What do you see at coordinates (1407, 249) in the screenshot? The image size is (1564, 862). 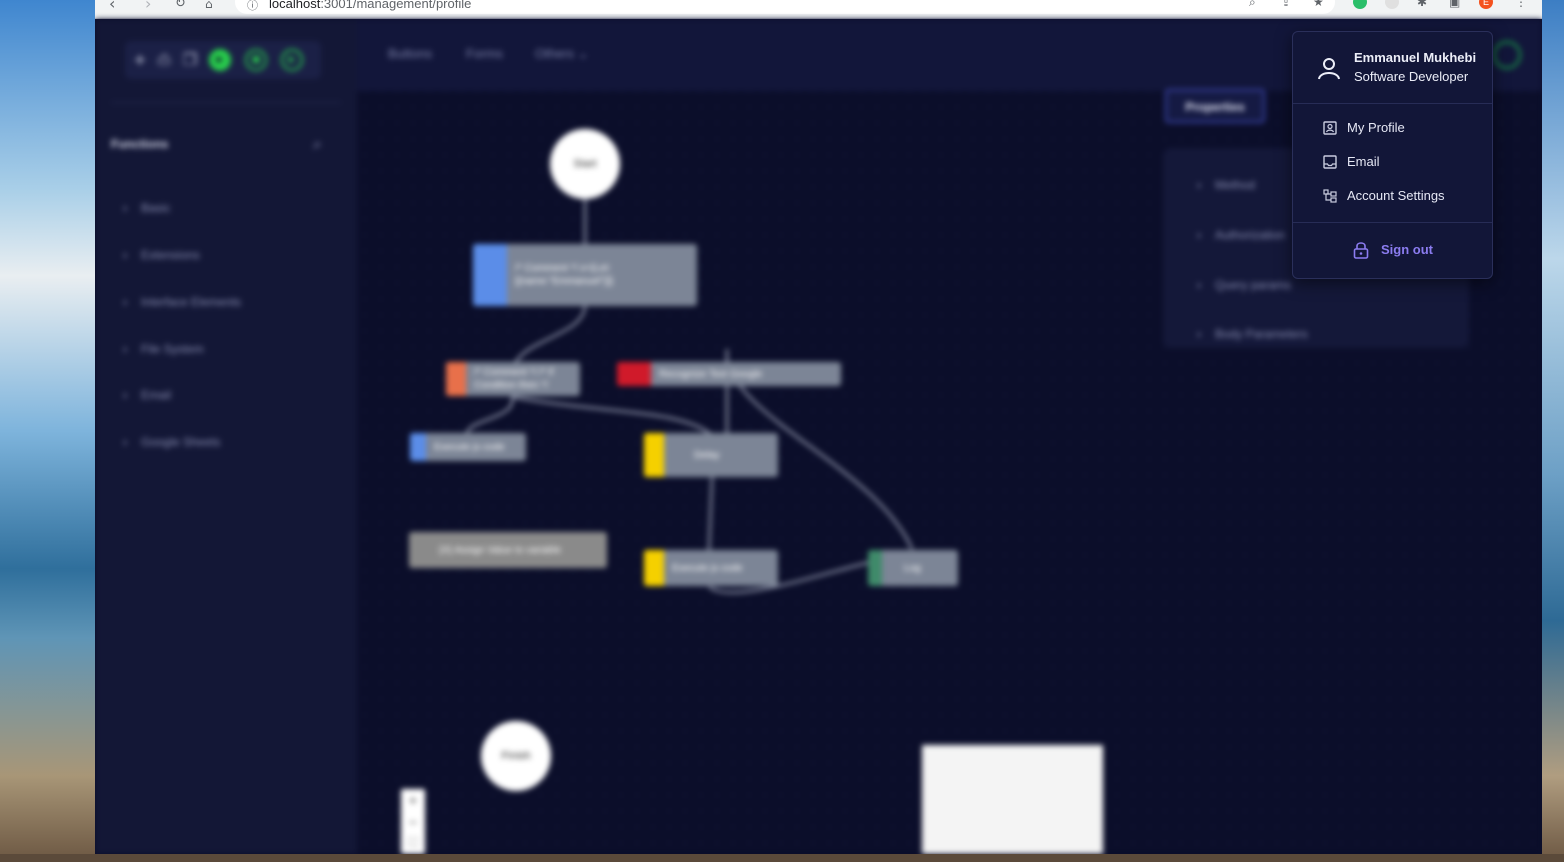 I see `sign-out-label: Sign out` at bounding box center [1407, 249].